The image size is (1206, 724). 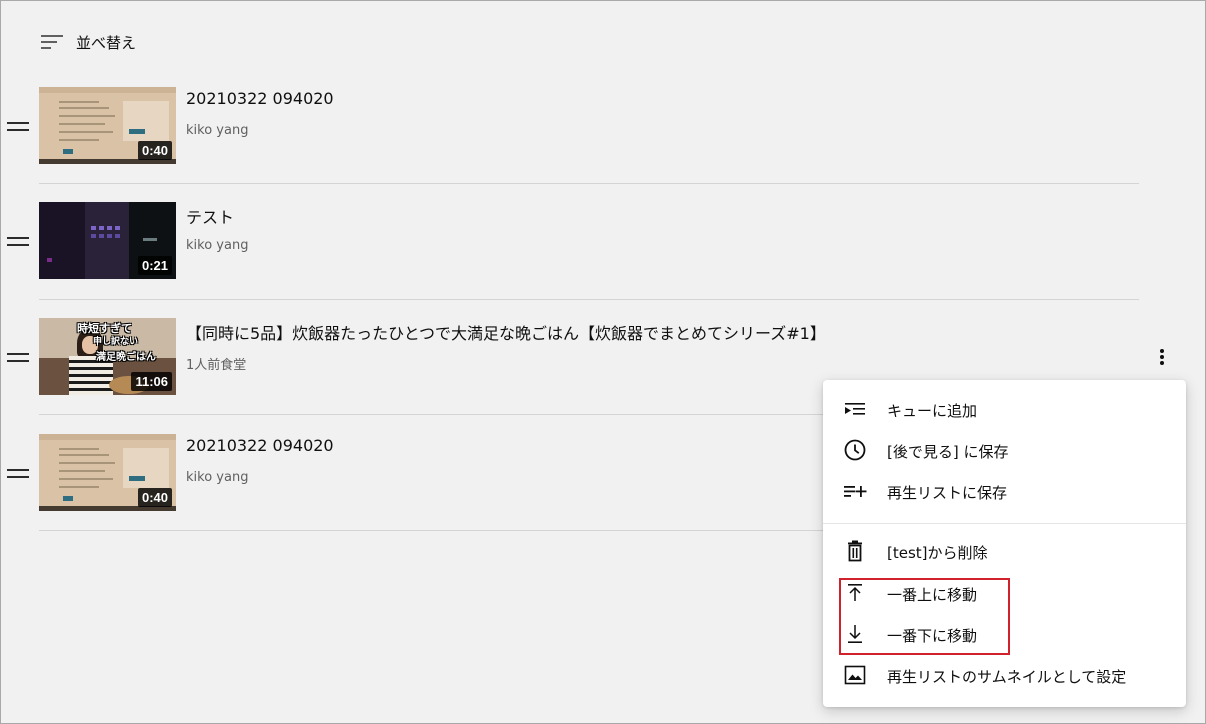 What do you see at coordinates (126, 357) in the screenshot?
I see `thumbnail-text: 満足晩ごはん` at bounding box center [126, 357].